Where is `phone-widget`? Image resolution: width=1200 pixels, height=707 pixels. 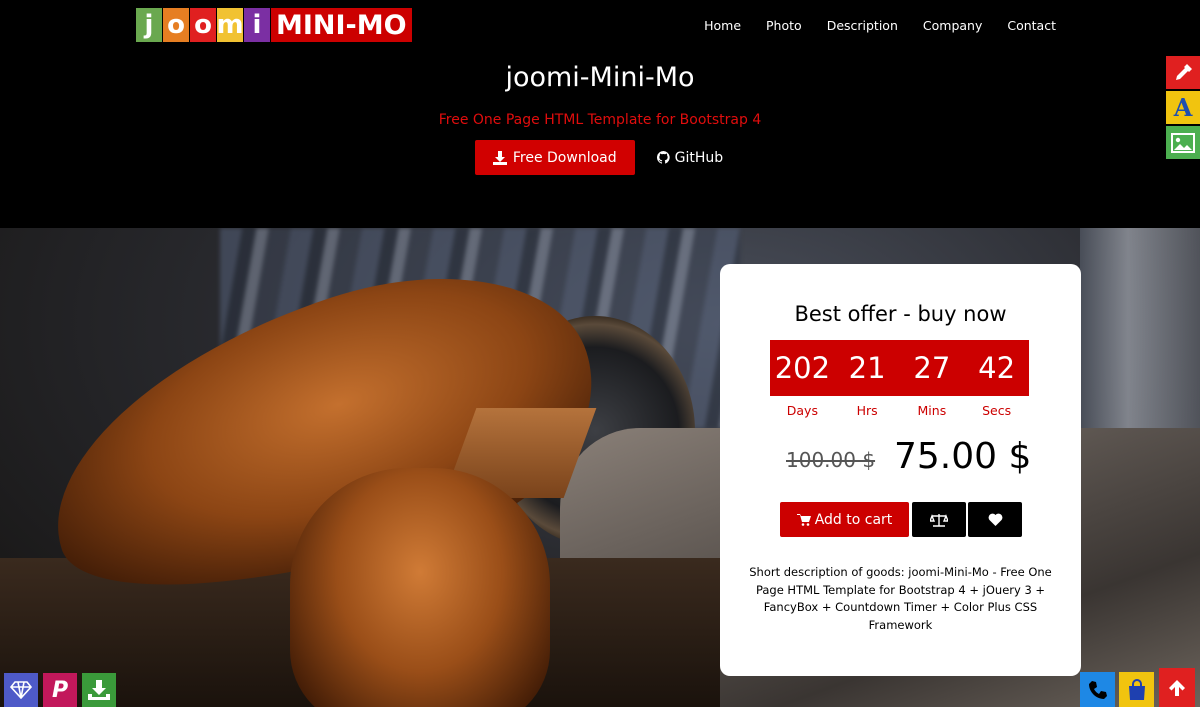 phone-widget is located at coordinates (1097, 689).